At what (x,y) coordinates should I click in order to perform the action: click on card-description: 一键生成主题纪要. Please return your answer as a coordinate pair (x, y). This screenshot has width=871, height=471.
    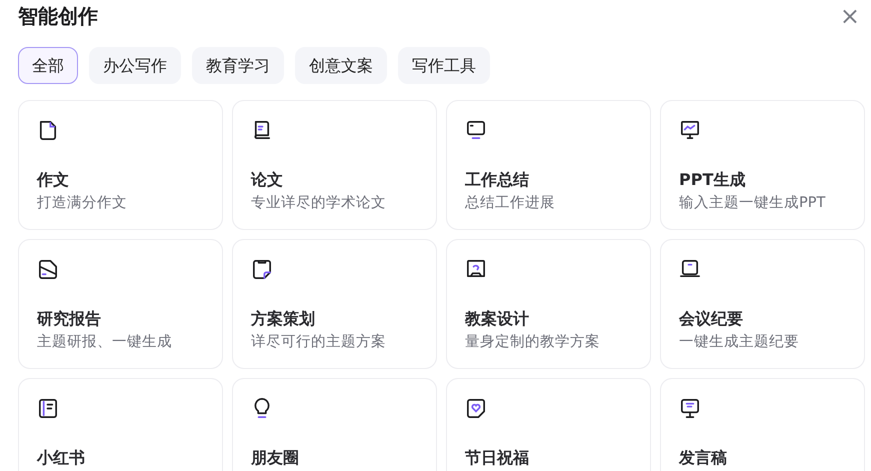
    Looking at the image, I should click on (739, 343).